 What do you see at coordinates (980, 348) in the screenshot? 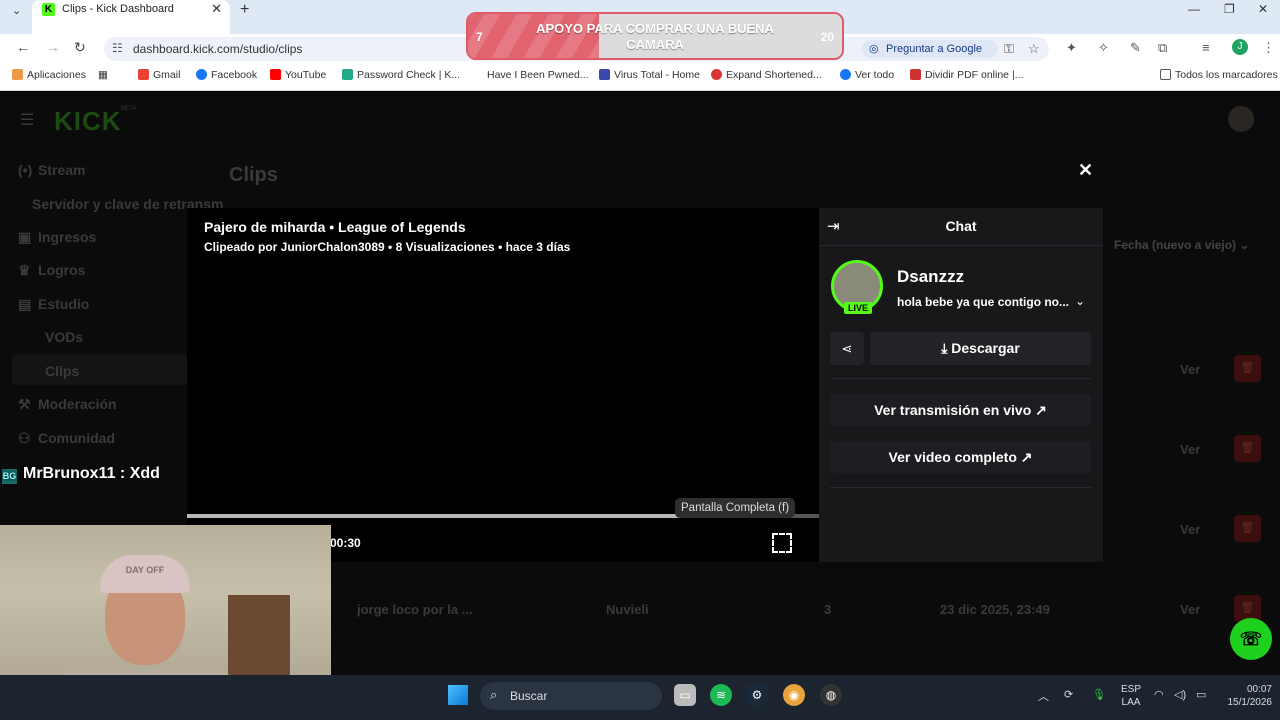
I see `download-button: ⤓ Descargar` at bounding box center [980, 348].